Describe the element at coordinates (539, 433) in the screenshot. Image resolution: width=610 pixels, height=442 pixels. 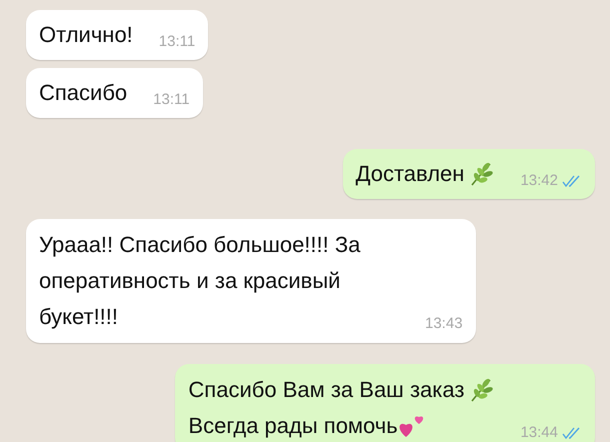
I see `message-time: 13:44` at that location.